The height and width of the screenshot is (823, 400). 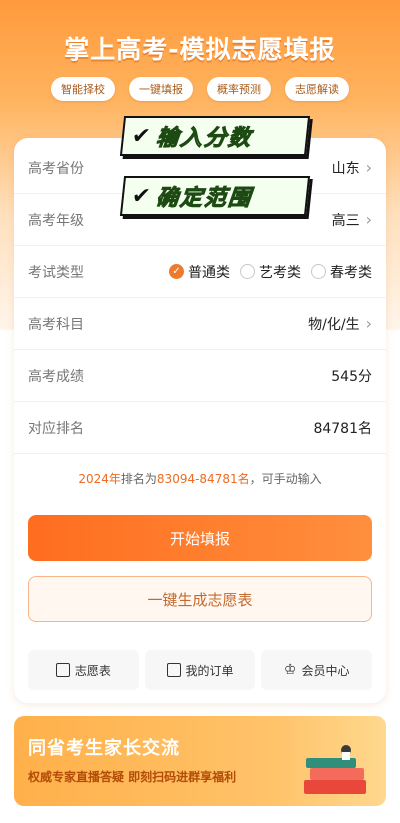 What do you see at coordinates (104, 748) in the screenshot?
I see `banner-title: 同省考生家长交流` at bounding box center [104, 748].